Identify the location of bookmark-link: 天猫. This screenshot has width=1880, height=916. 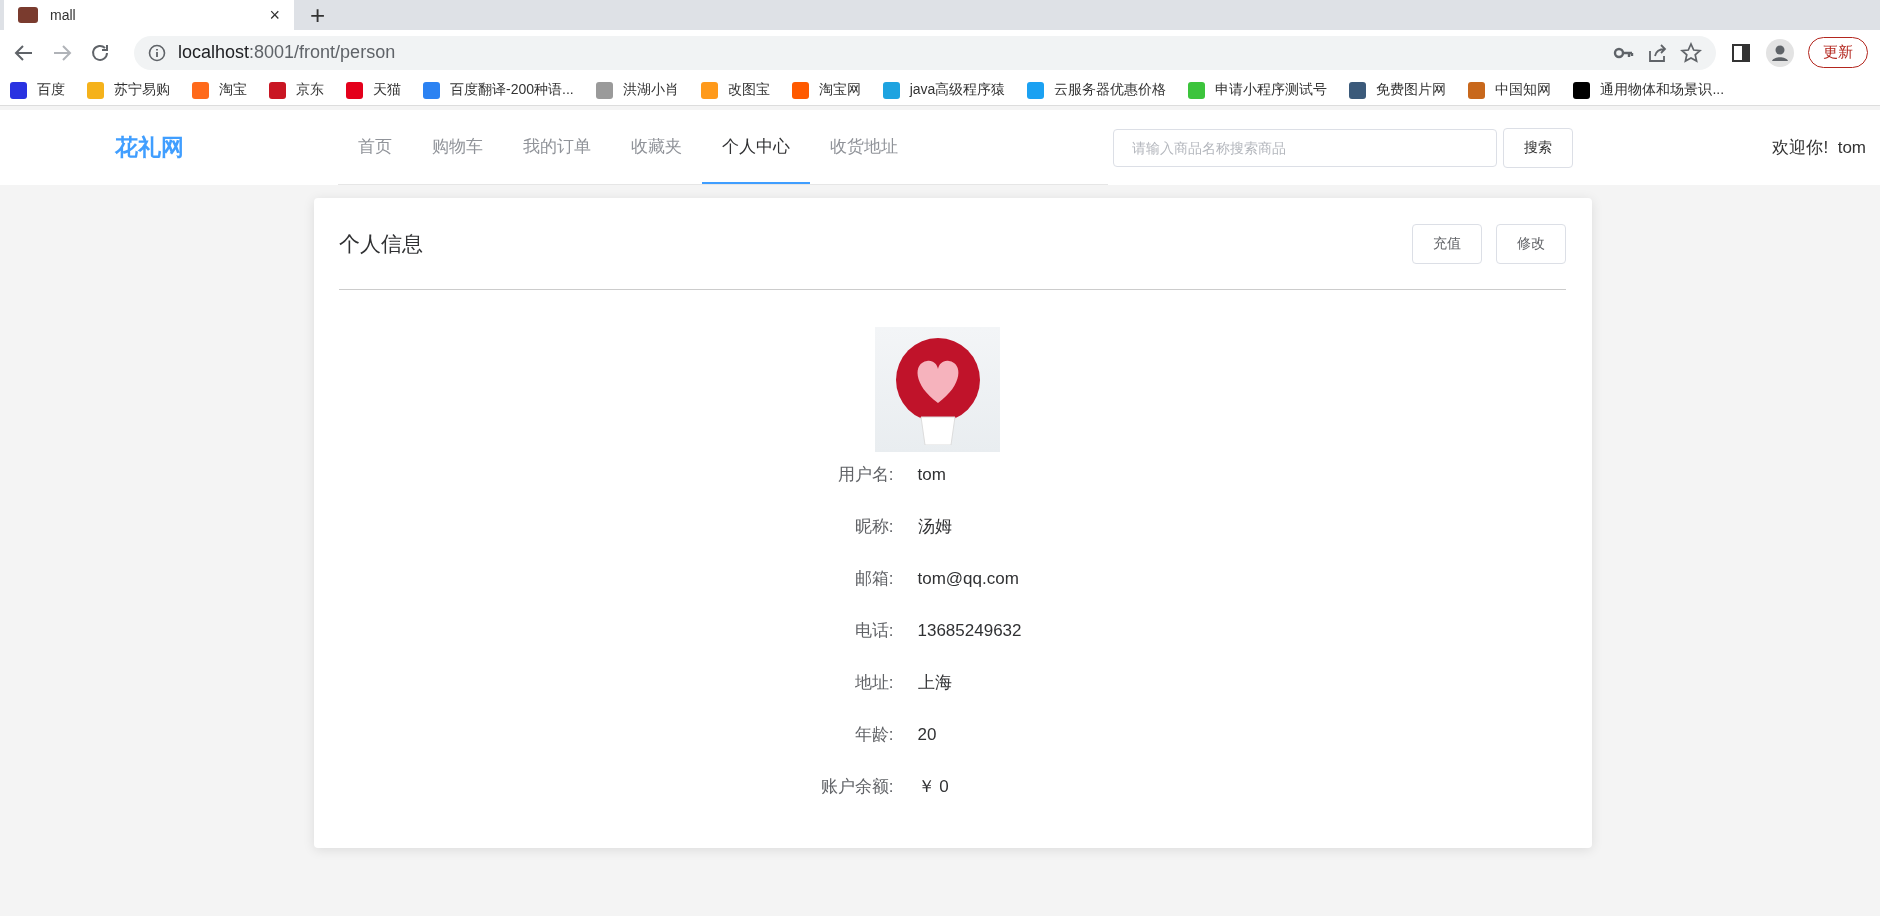
(387, 90).